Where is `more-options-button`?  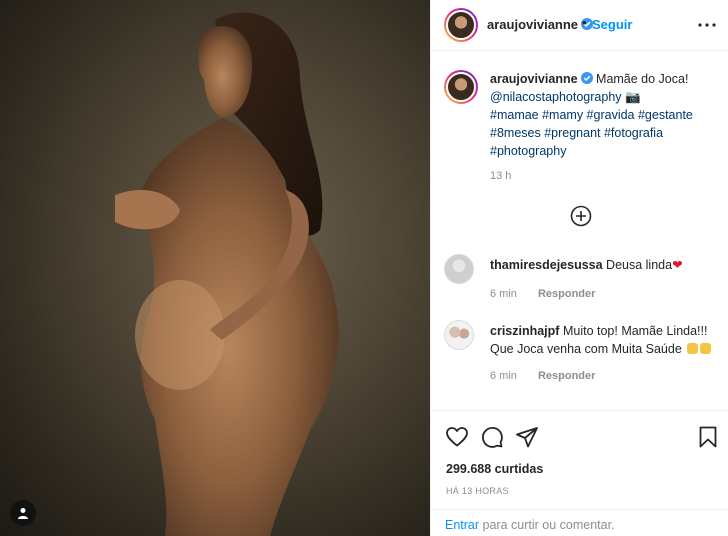 more-options-button is located at coordinates (707, 25).